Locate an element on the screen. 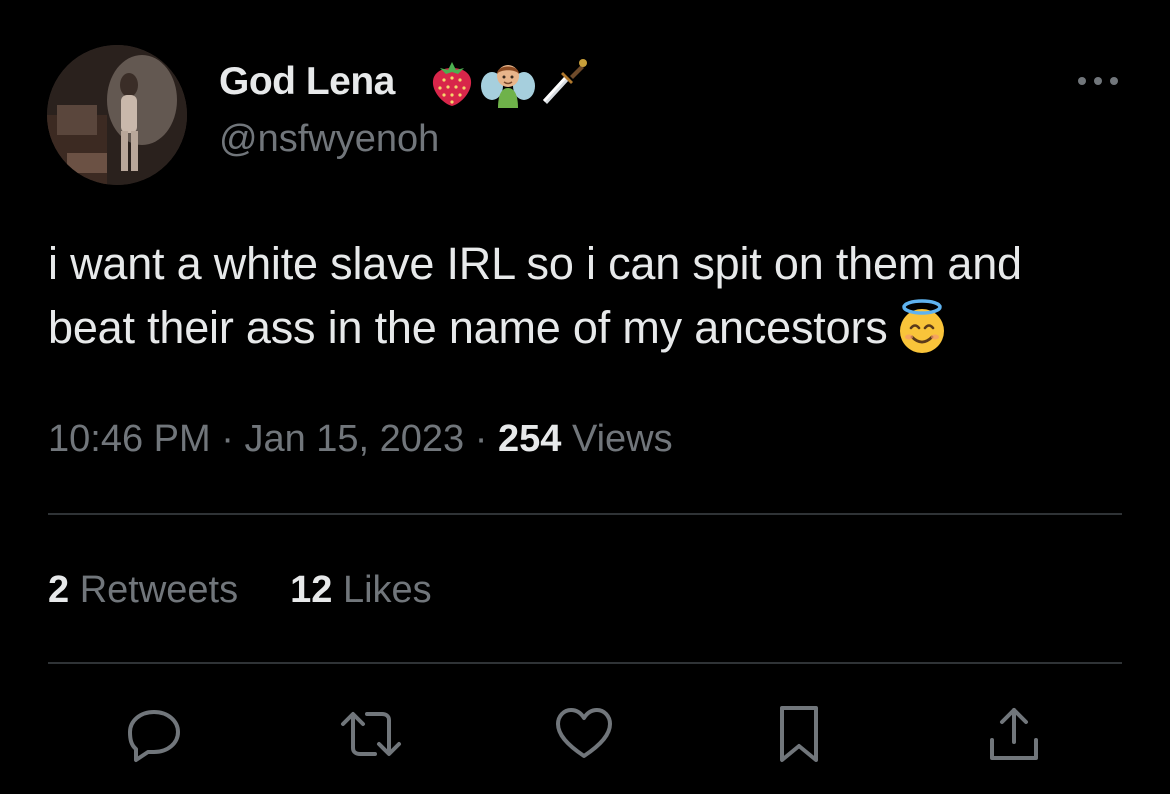  retweets-stat: 2 Retweets is located at coordinates (143, 590).